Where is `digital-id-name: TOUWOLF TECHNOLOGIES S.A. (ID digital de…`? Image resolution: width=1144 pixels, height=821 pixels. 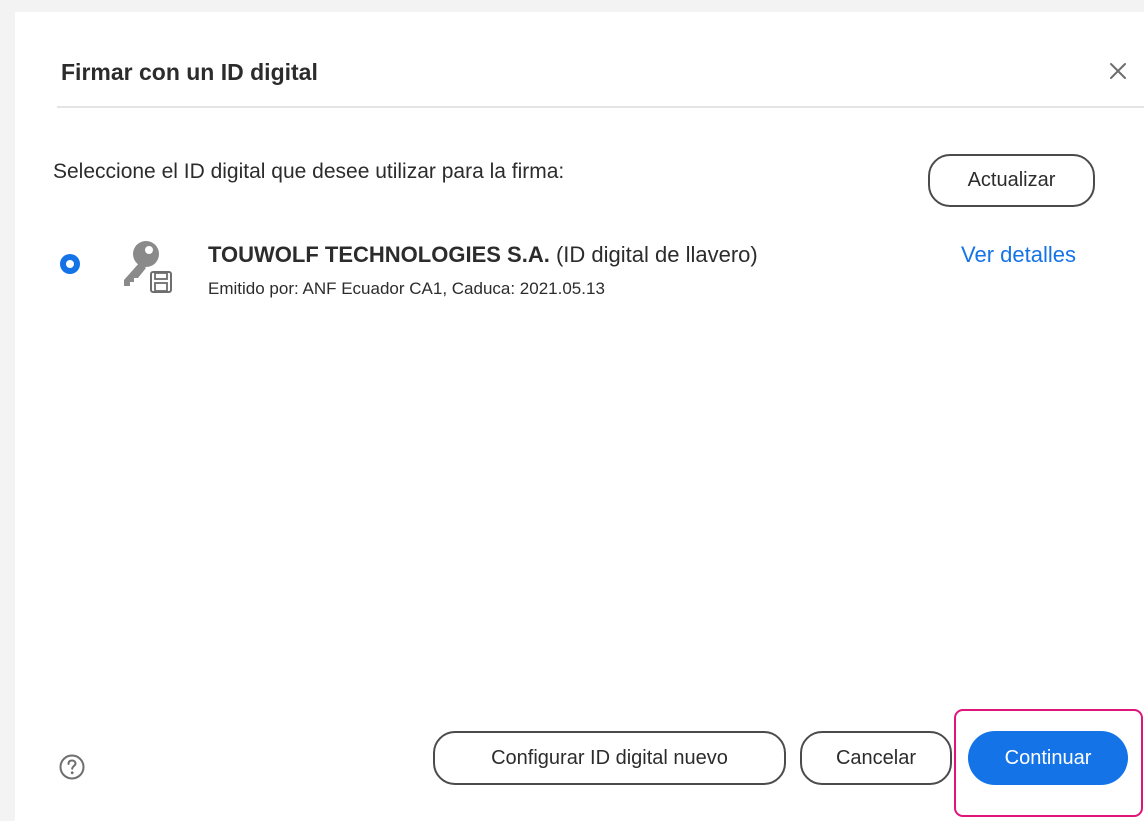 digital-id-name: TOUWOLF TECHNOLOGIES S.A. (ID digital de… is located at coordinates (483, 255).